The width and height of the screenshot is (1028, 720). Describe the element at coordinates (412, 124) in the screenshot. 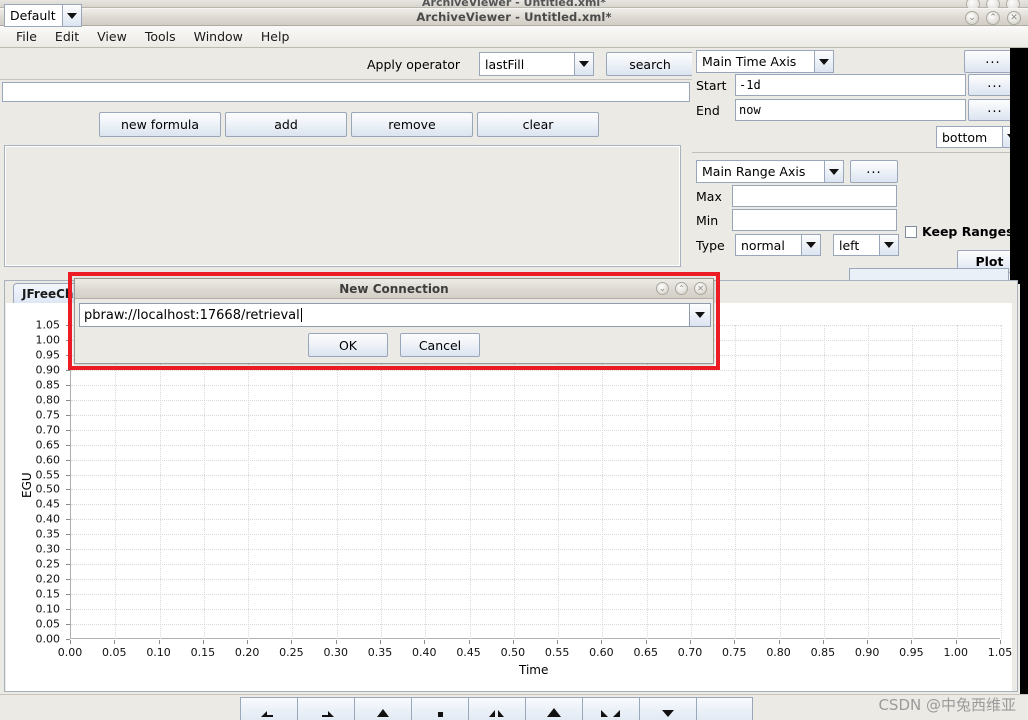

I see `remove-button: remove` at that location.